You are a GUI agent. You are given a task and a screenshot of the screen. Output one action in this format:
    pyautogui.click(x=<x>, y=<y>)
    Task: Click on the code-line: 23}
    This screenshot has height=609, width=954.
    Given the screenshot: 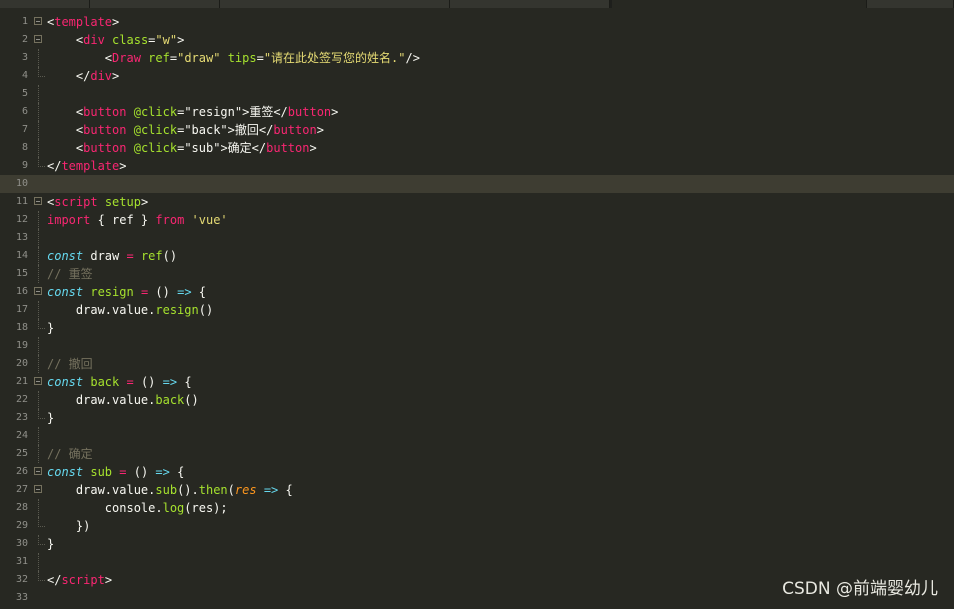 What is the action you would take?
    pyautogui.click(x=477, y=418)
    